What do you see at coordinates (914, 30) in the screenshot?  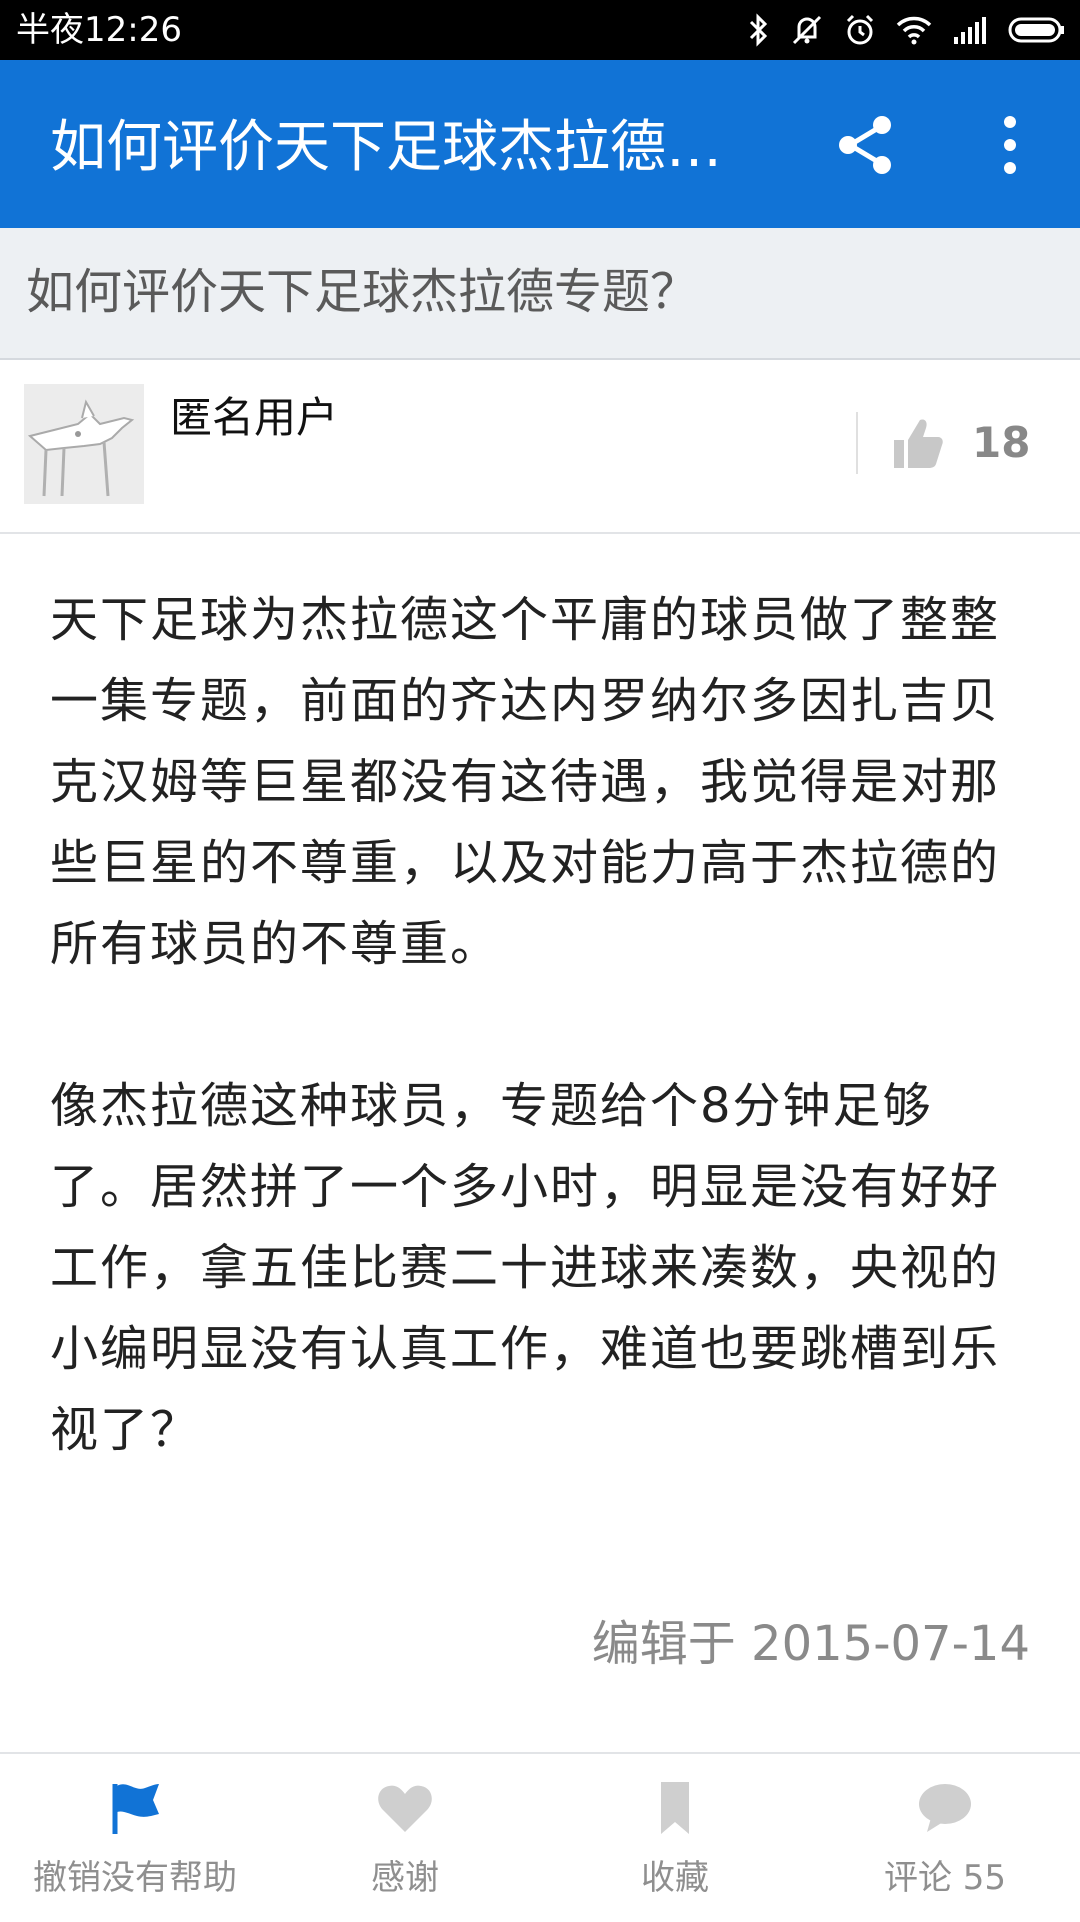 I see `wifi-icon` at bounding box center [914, 30].